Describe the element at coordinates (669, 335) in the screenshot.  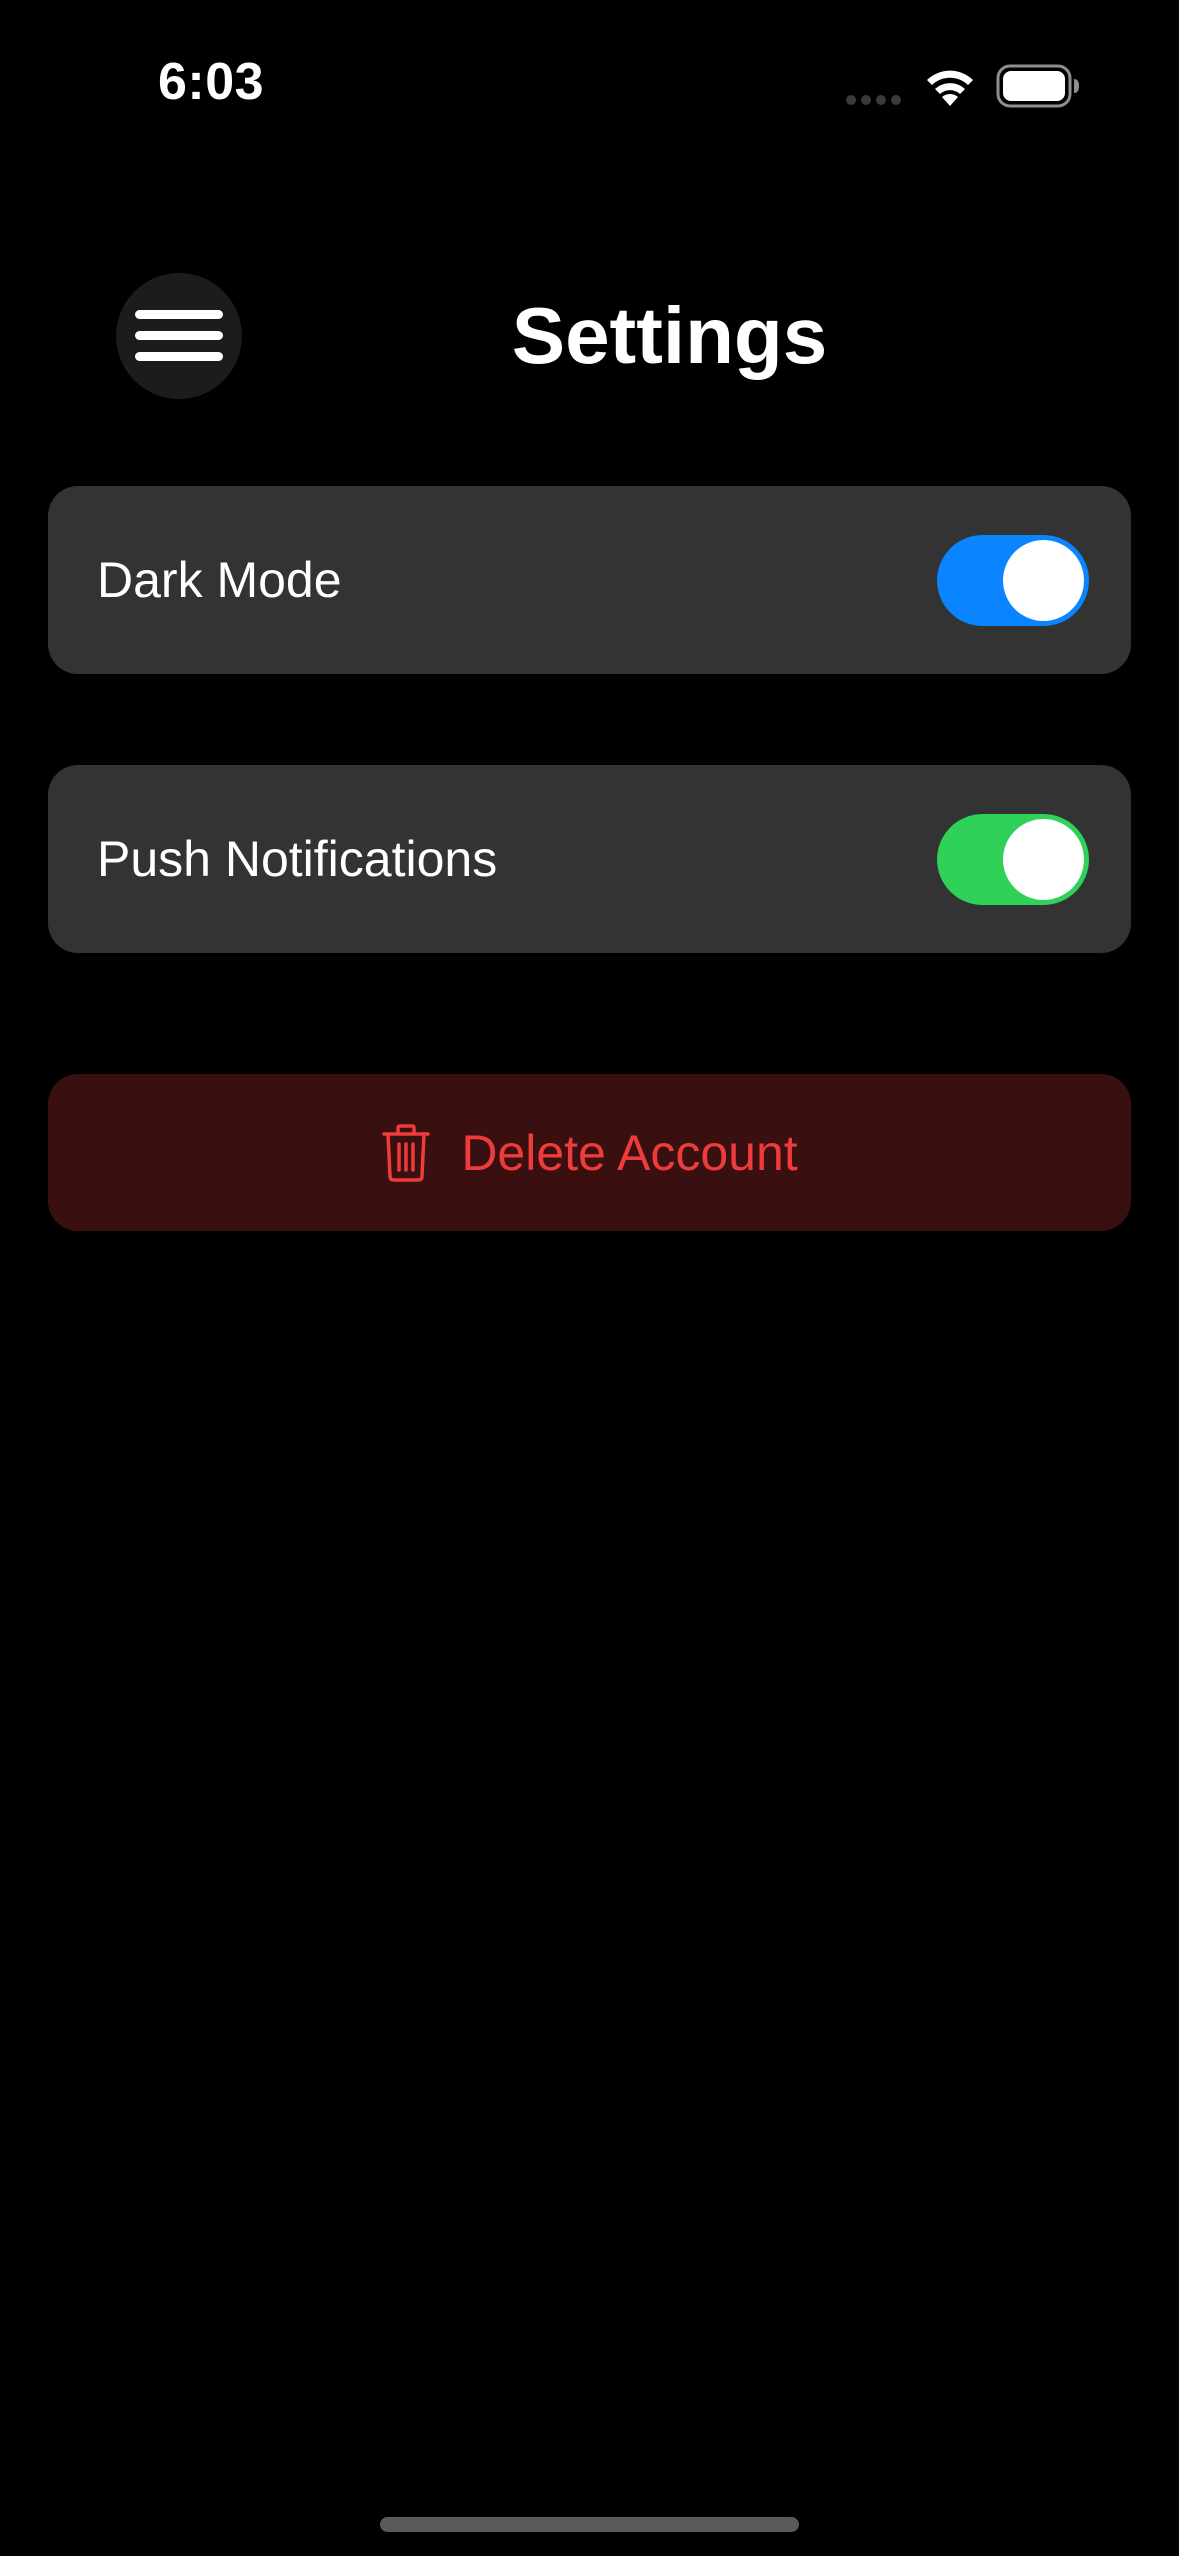
I see `page-title: Settings` at that location.